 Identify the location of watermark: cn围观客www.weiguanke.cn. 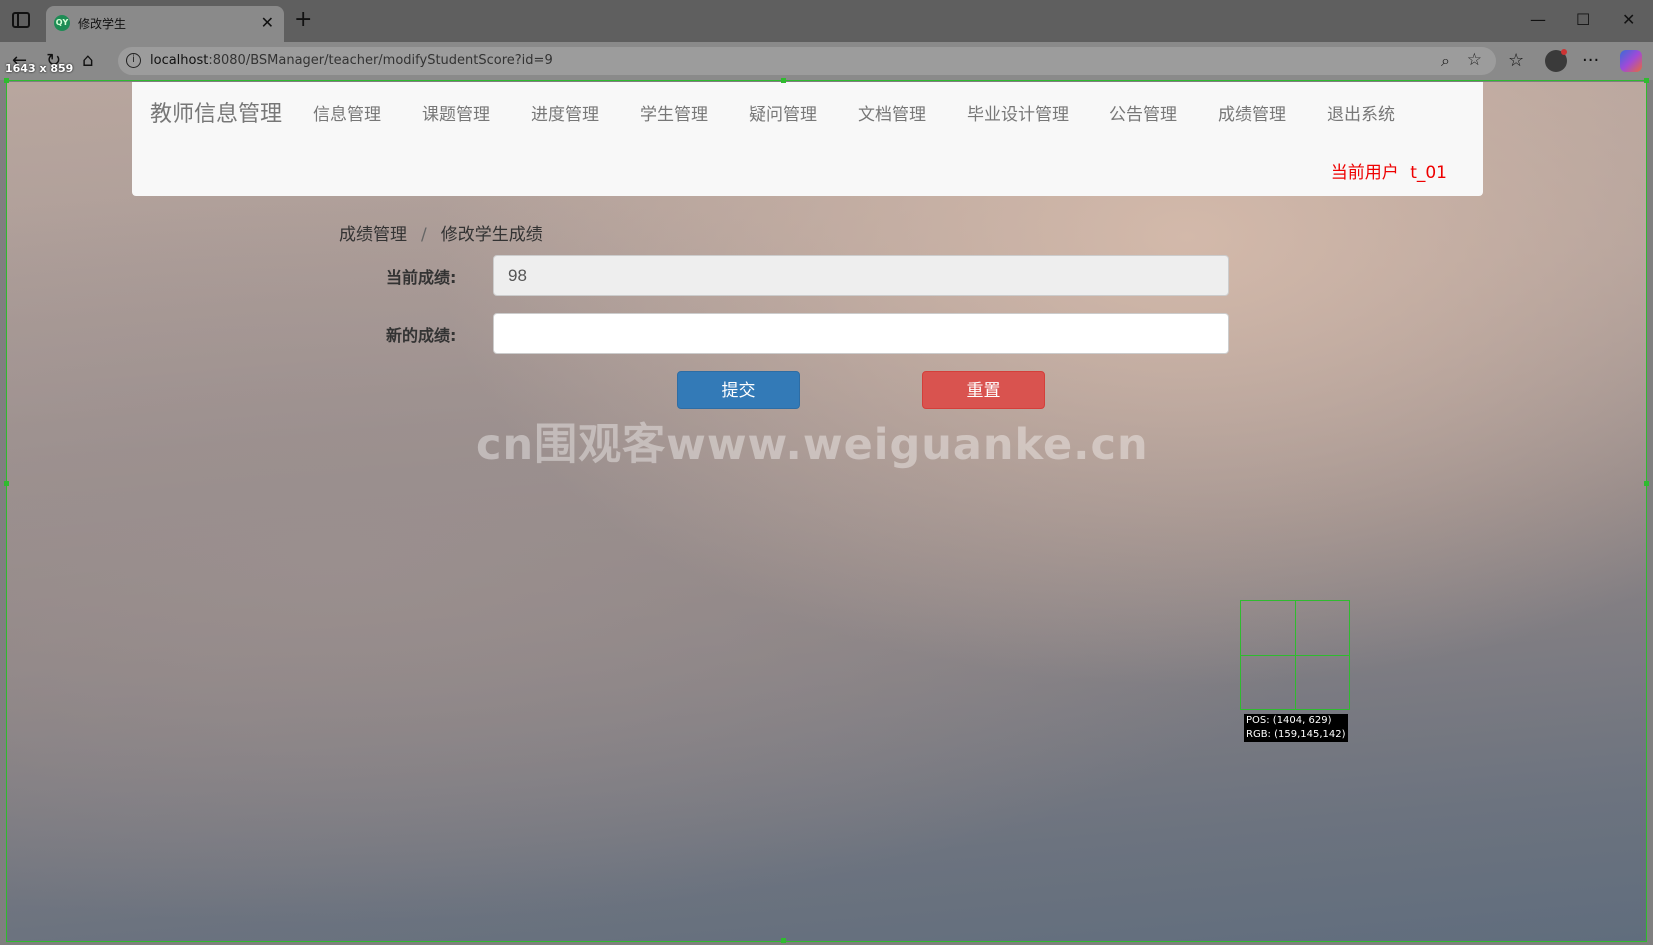
(812, 445).